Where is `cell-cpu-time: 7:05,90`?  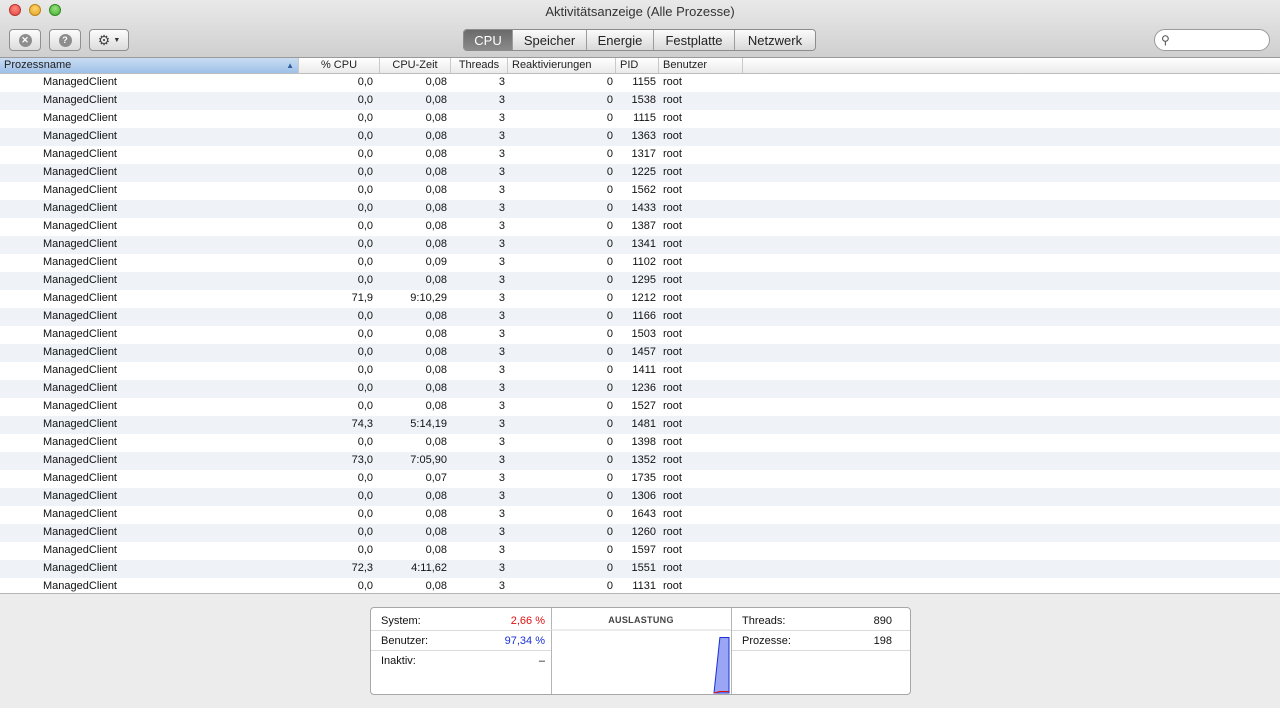
cell-cpu-time: 7:05,90 is located at coordinates (428, 460).